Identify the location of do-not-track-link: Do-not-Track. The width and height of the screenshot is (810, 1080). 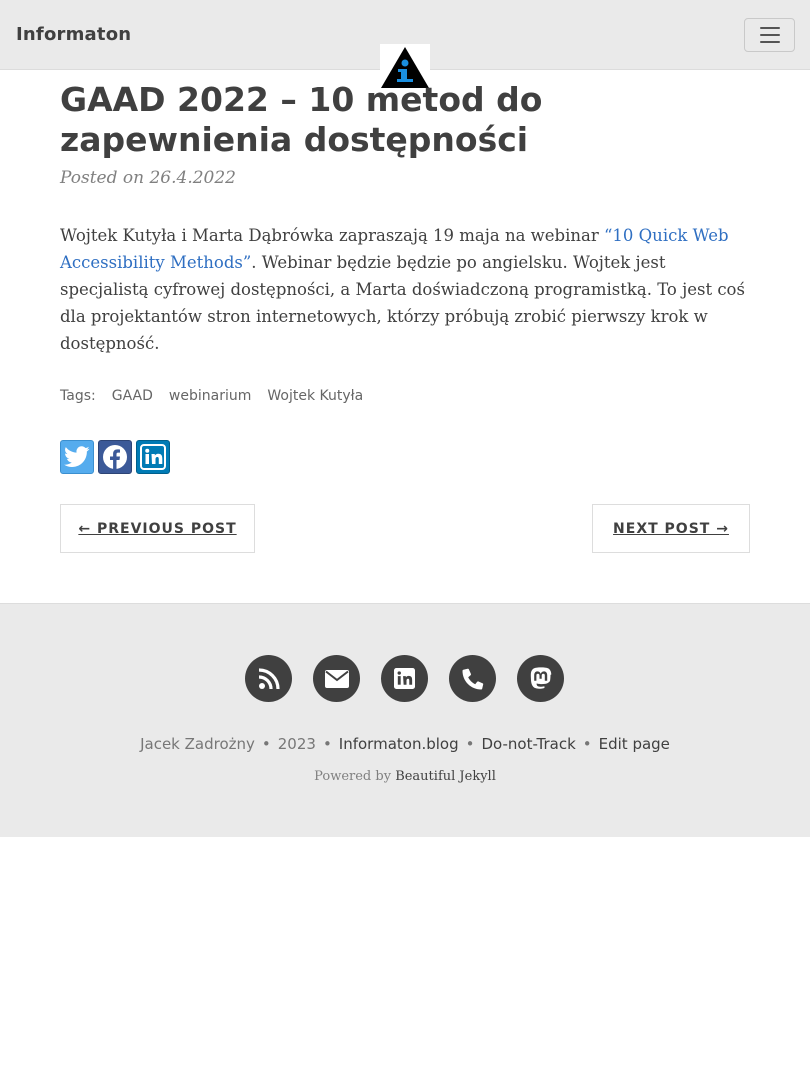
(528, 744).